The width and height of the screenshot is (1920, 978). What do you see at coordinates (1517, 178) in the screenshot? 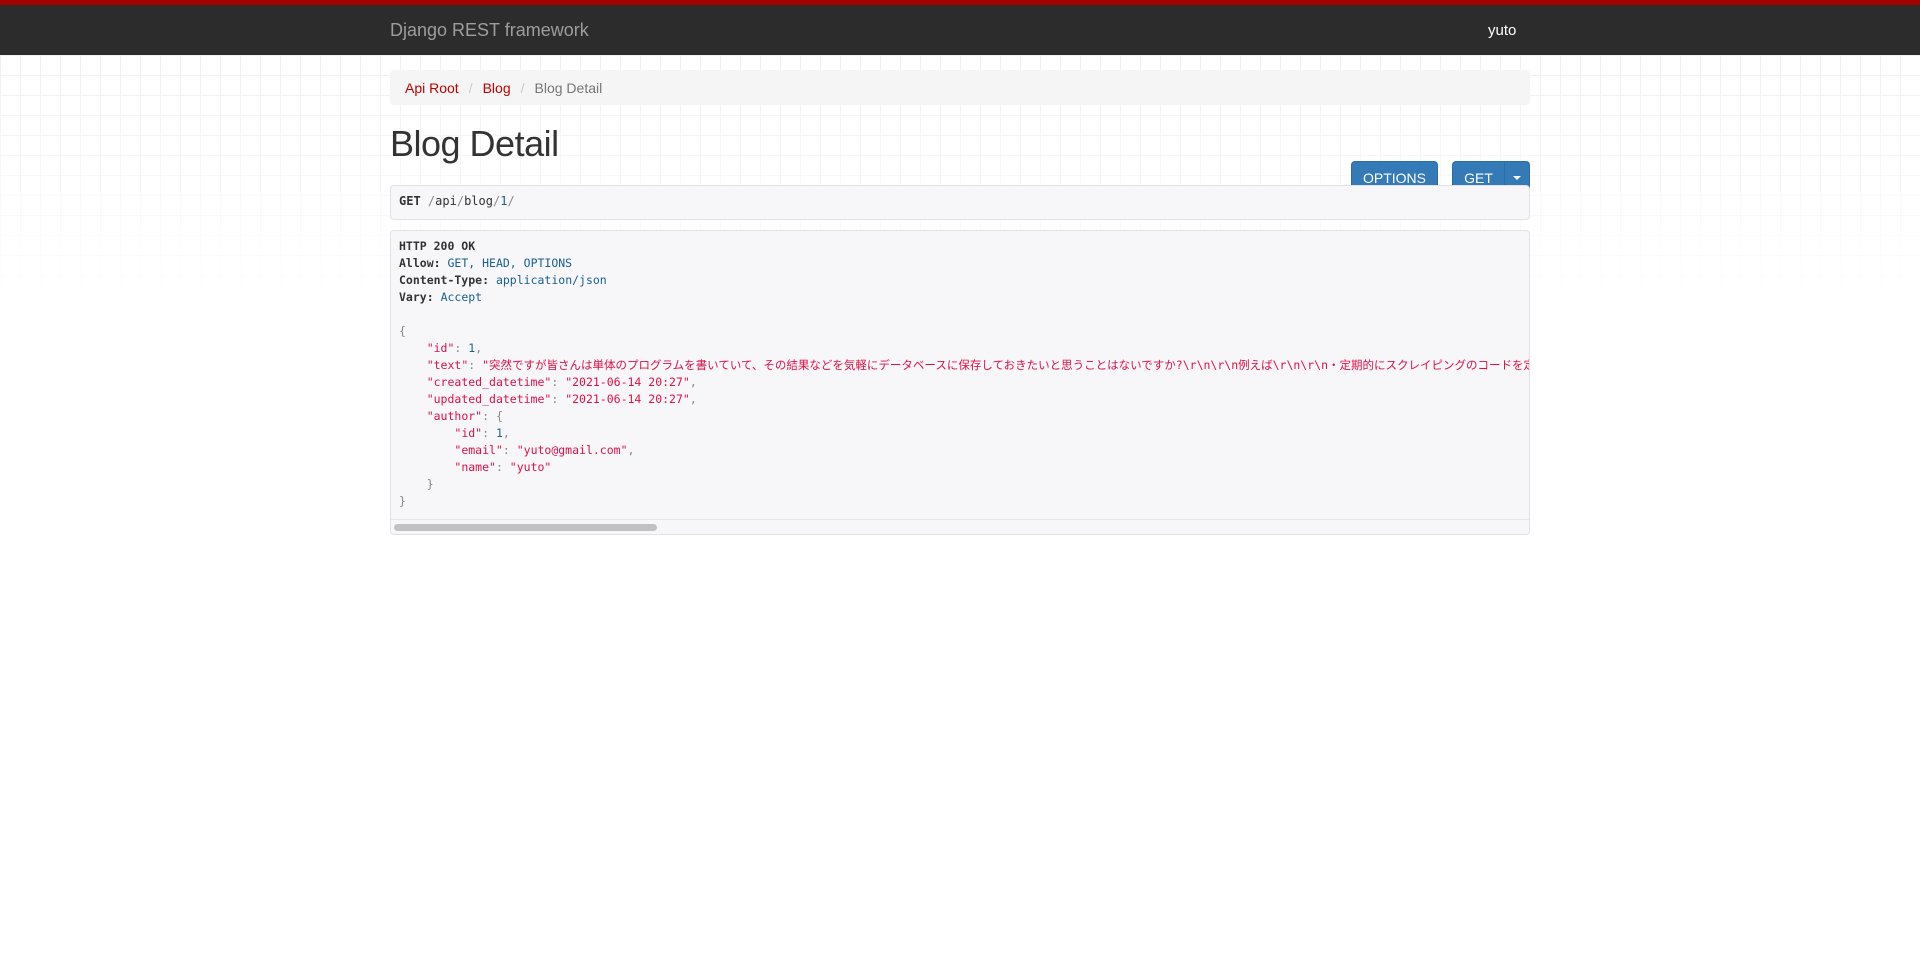
I see `caret-down-icon` at bounding box center [1517, 178].